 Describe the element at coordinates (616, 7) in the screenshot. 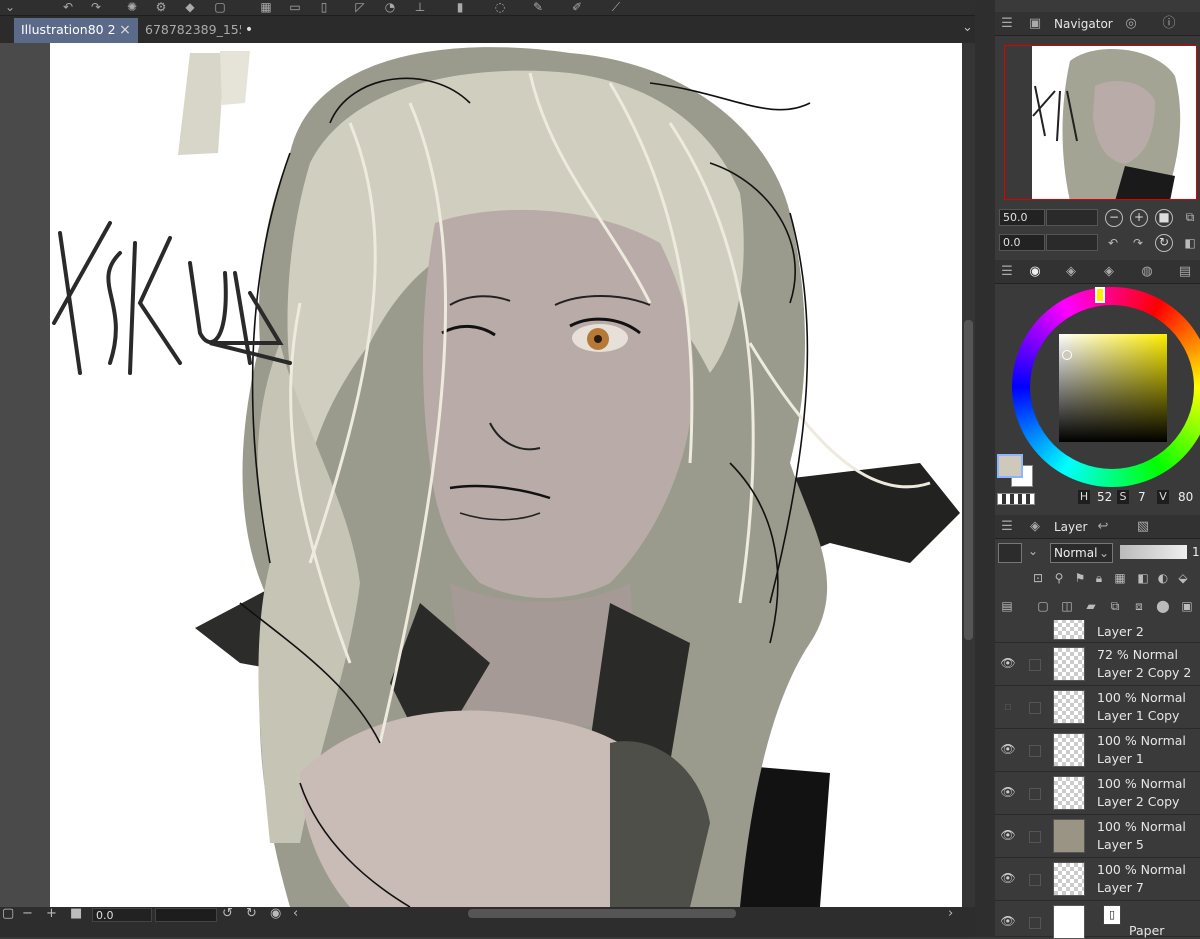

I see `airbrush-icon: ⟋` at that location.